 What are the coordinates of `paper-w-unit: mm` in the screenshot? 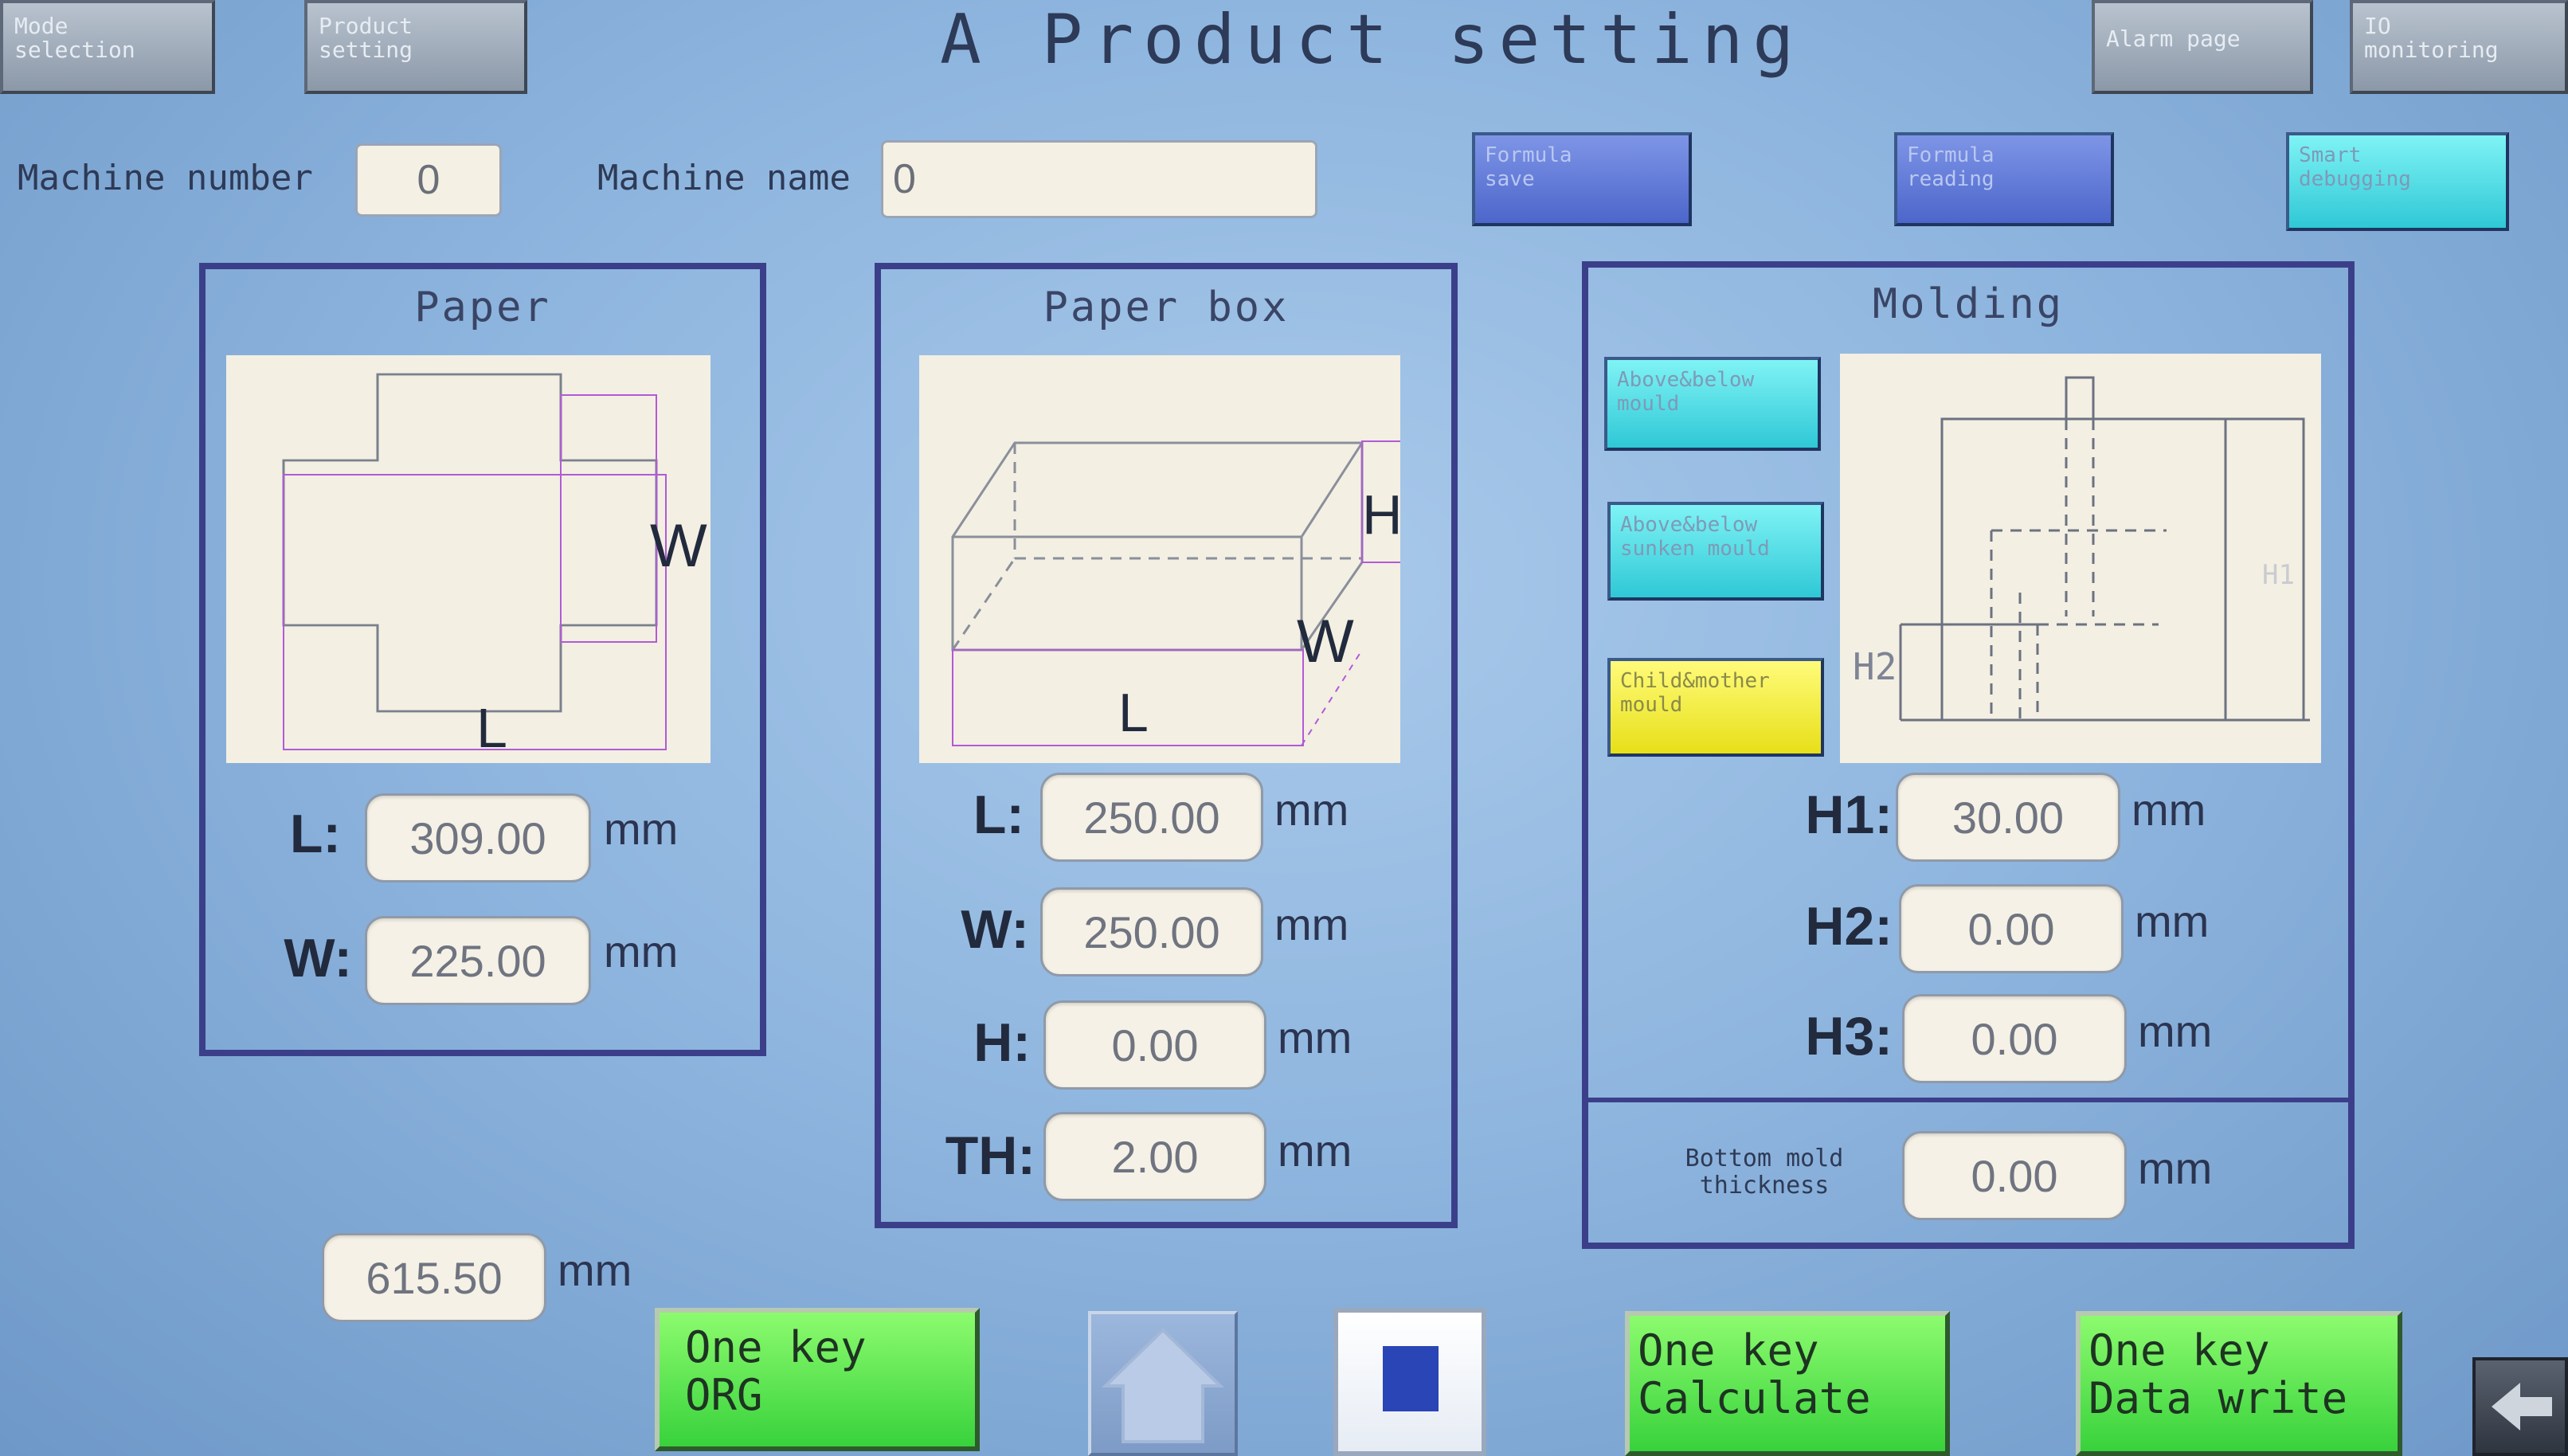 It's located at (641, 951).